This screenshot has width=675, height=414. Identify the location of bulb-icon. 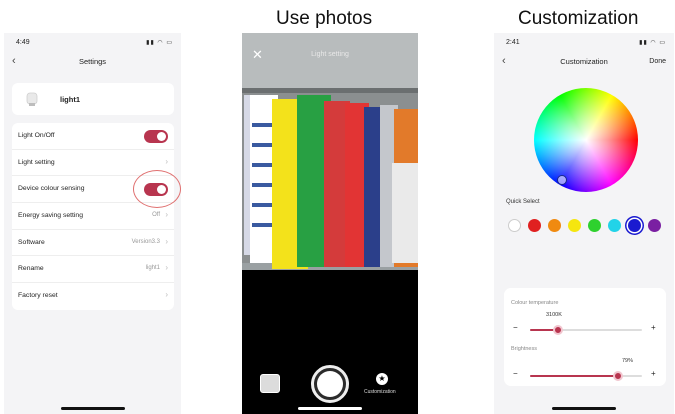
(32, 99).